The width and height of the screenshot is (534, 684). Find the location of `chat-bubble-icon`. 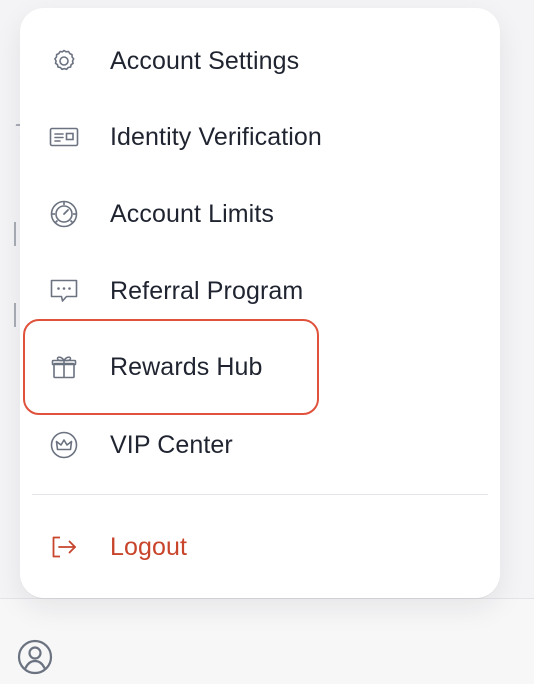

chat-bubble-icon is located at coordinates (64, 291).